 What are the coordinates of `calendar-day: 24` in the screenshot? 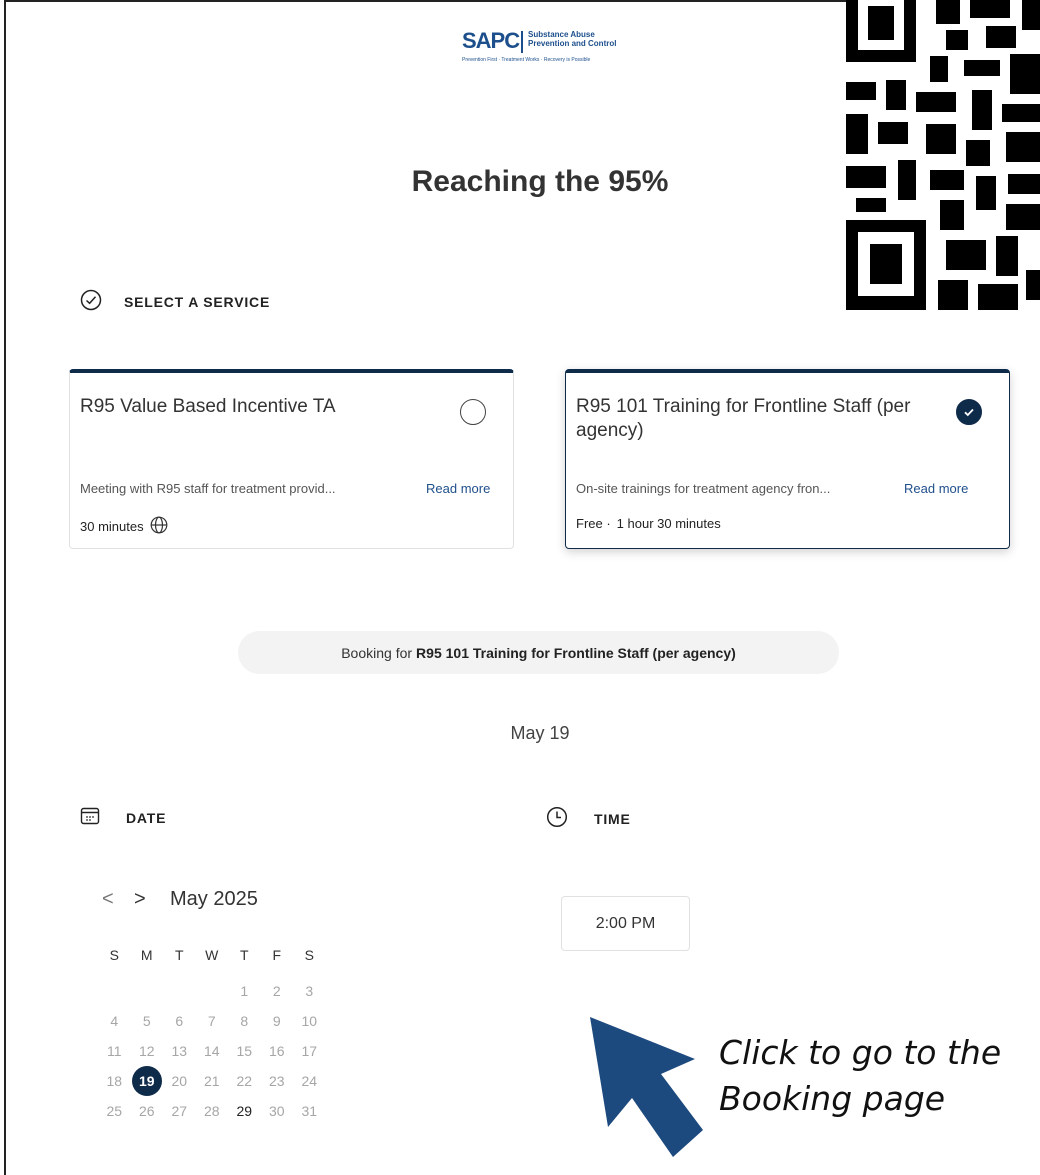 It's located at (309, 1081).